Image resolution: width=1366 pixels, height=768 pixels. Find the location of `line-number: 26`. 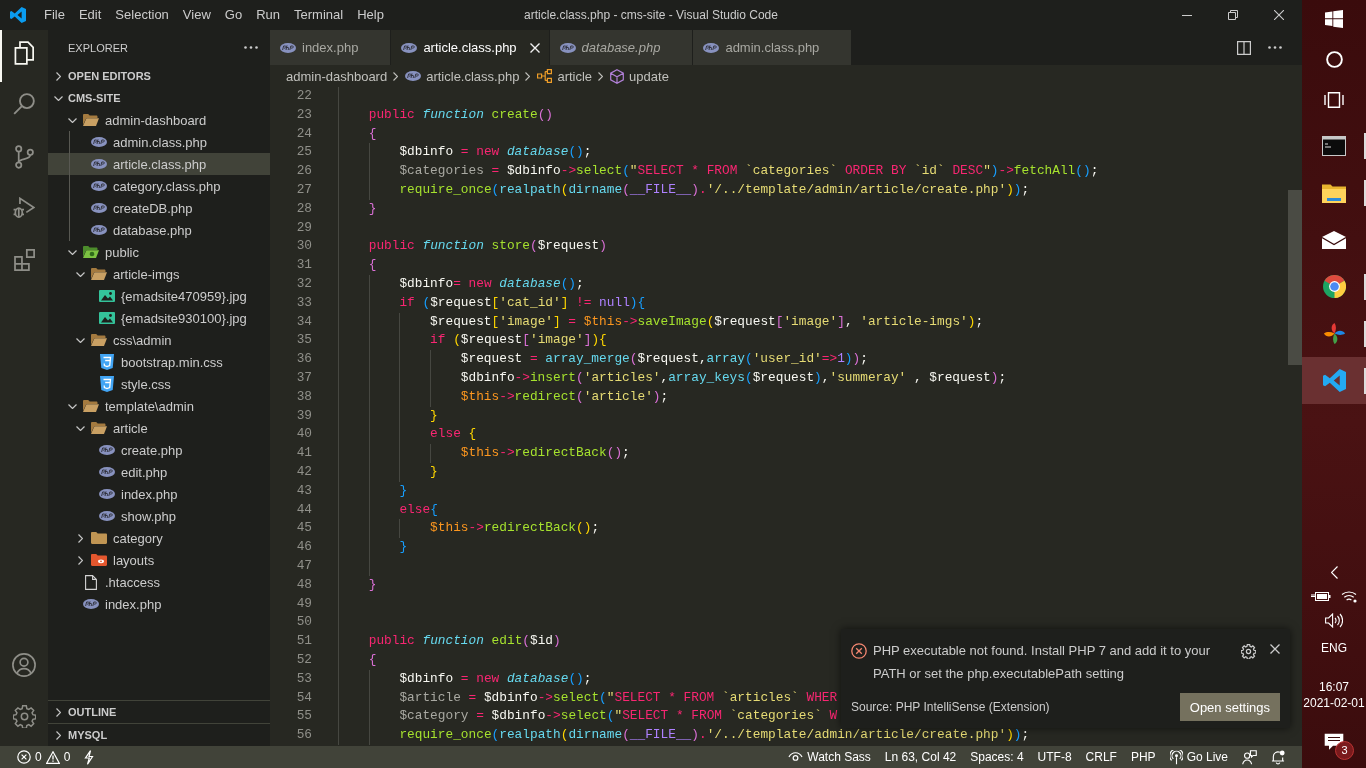

line-number: 26 is located at coordinates (304, 171).